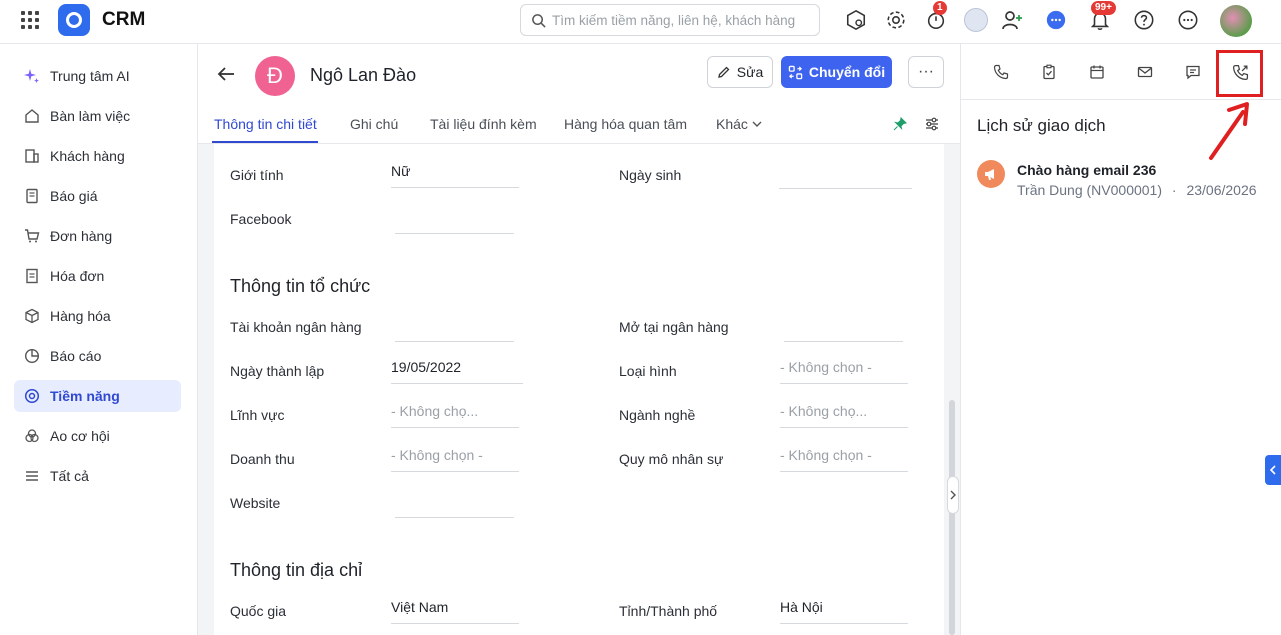 The height and width of the screenshot is (635, 1281). Describe the element at coordinates (76, 356) in the screenshot. I see `sidebar-item-label: Báo cáo` at that location.